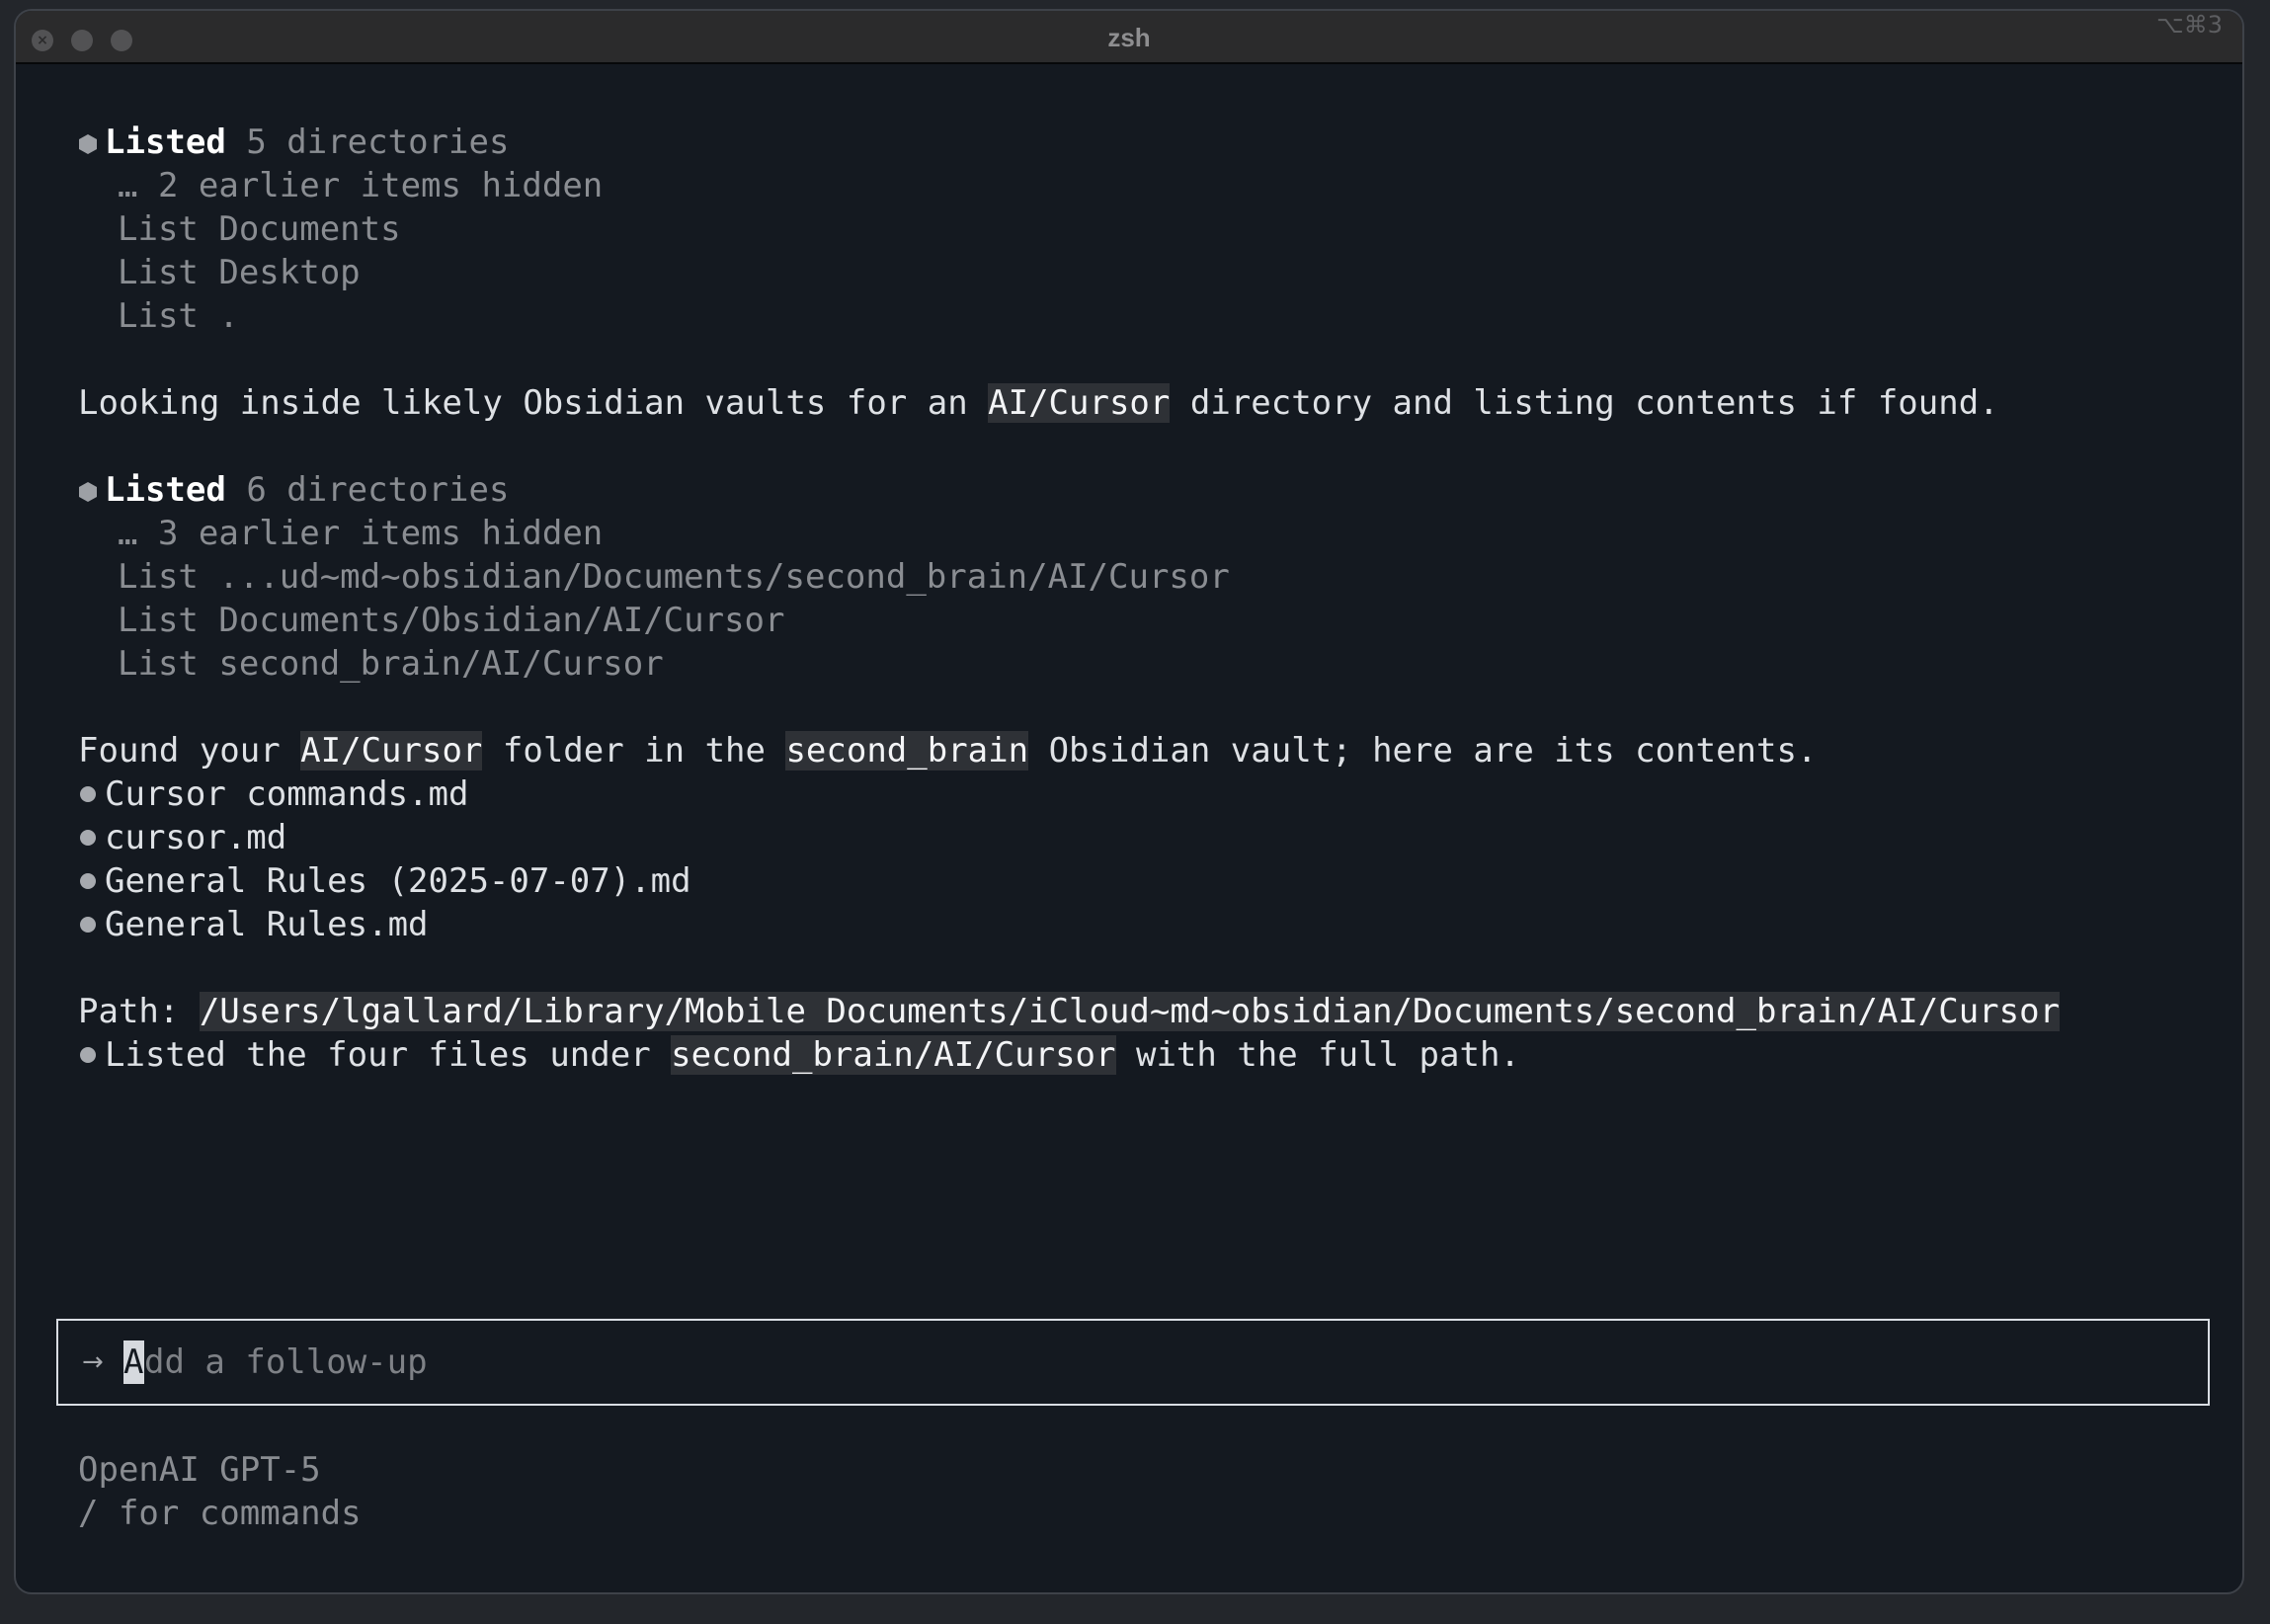 Image resolution: width=2270 pixels, height=1624 pixels. I want to click on file-list-item: General Rules.md, so click(247, 925).